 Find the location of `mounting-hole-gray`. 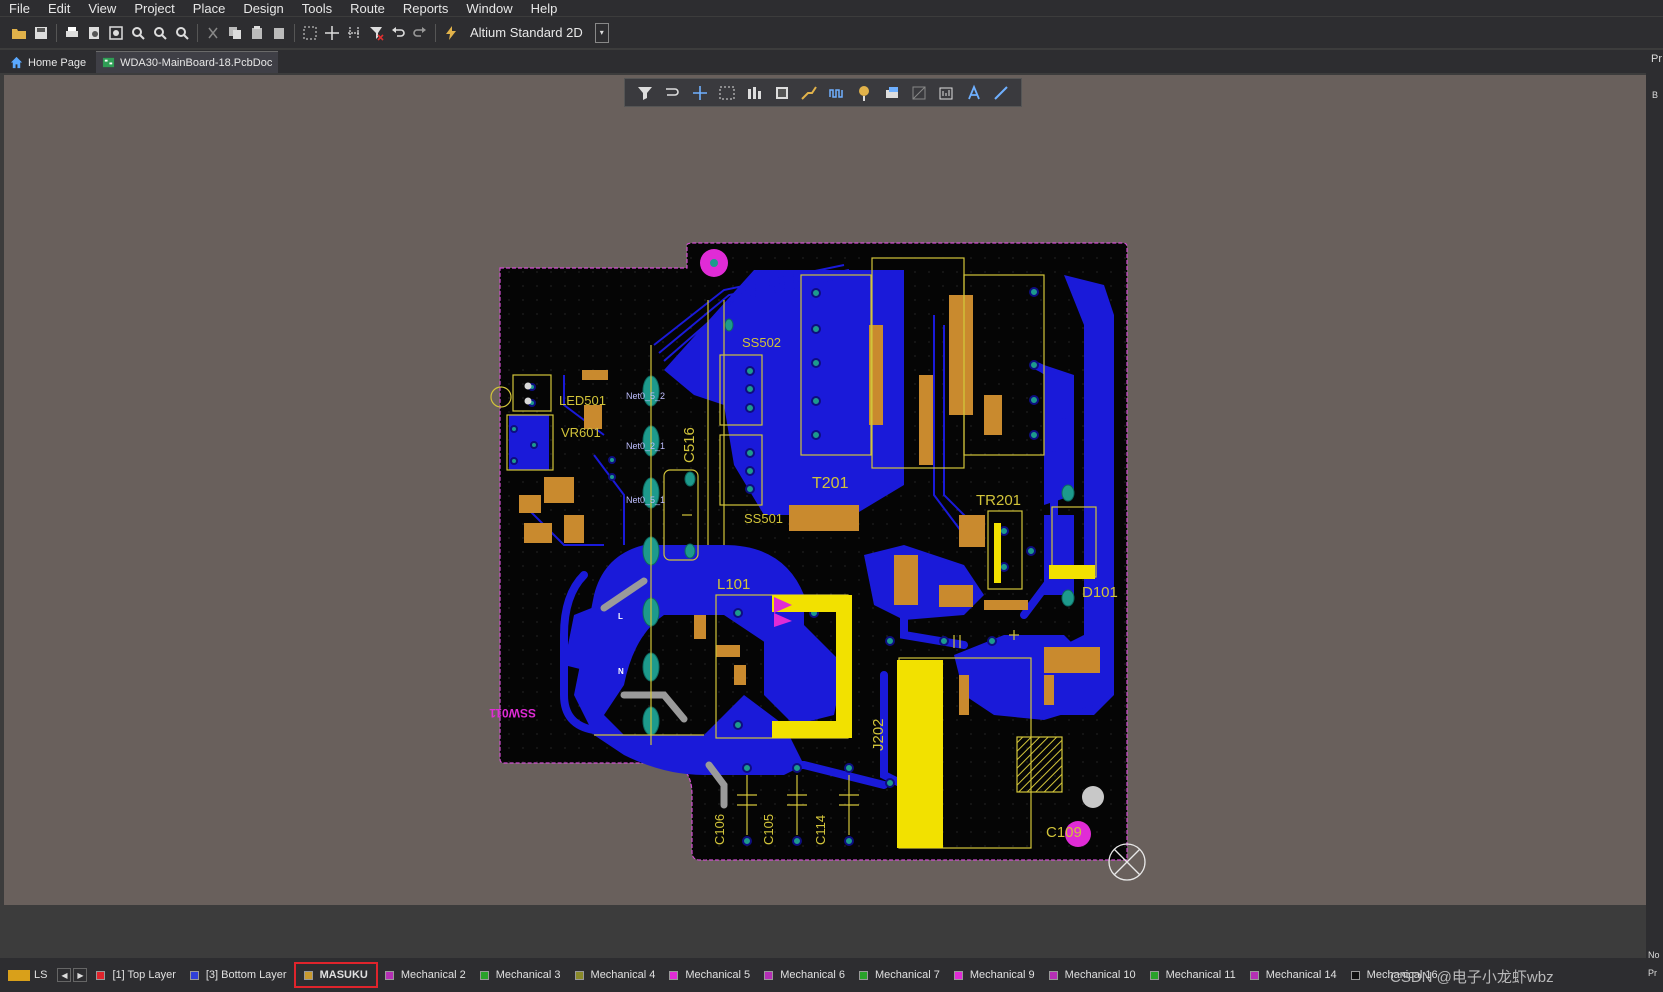

mounting-hole-gray is located at coordinates (1093, 797).